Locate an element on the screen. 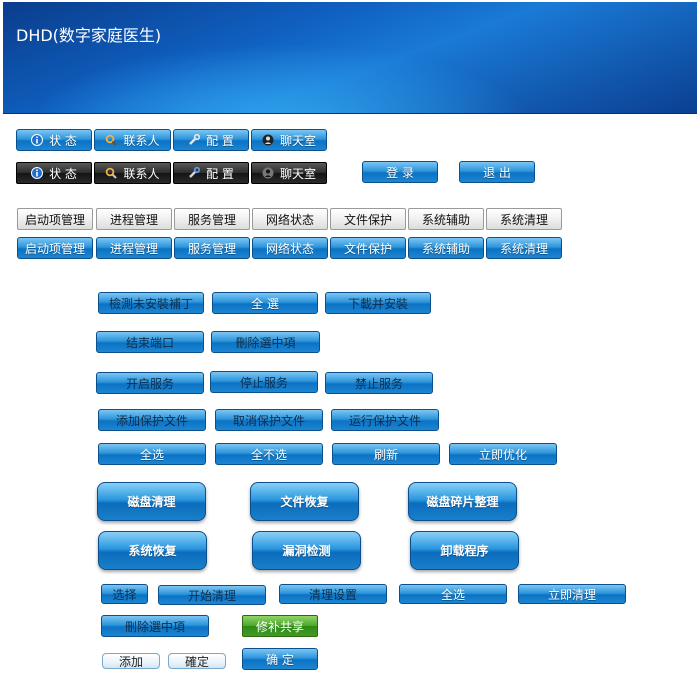  tab-blue-system-assist: 系统辅助 is located at coordinates (446, 248).